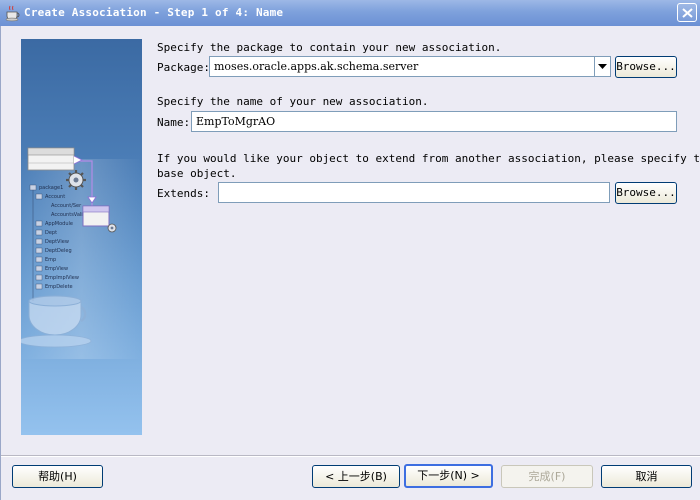 The image size is (700, 500). Describe the element at coordinates (13, 13) in the screenshot. I see `coffee-cup-icon` at that location.